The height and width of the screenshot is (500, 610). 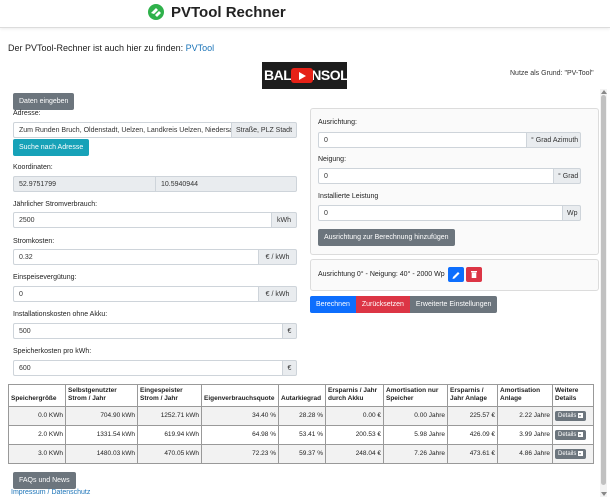 What do you see at coordinates (45, 277) in the screenshot?
I see `feedin-label: Einspeisevergütung:` at bounding box center [45, 277].